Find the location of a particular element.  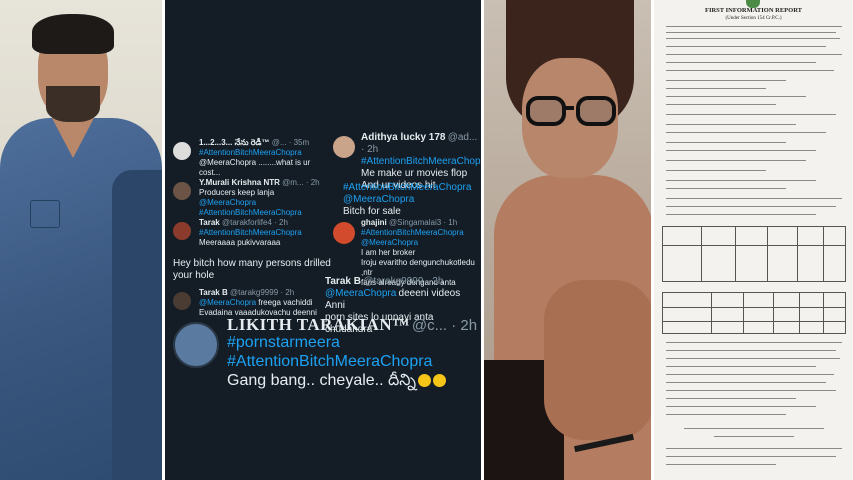

tweet-author: Tarak is located at coordinates (209, 222).